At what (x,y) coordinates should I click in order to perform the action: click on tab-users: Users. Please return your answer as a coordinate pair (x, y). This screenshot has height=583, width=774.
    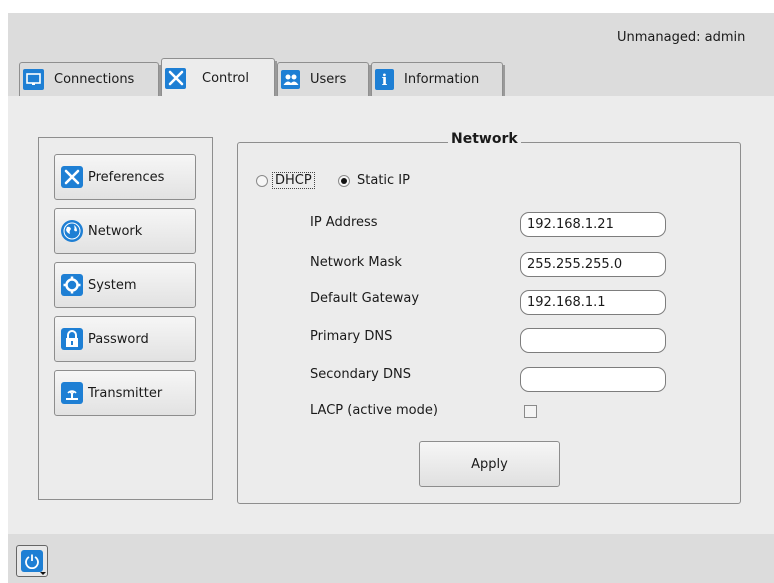
    Looking at the image, I should click on (324, 79).